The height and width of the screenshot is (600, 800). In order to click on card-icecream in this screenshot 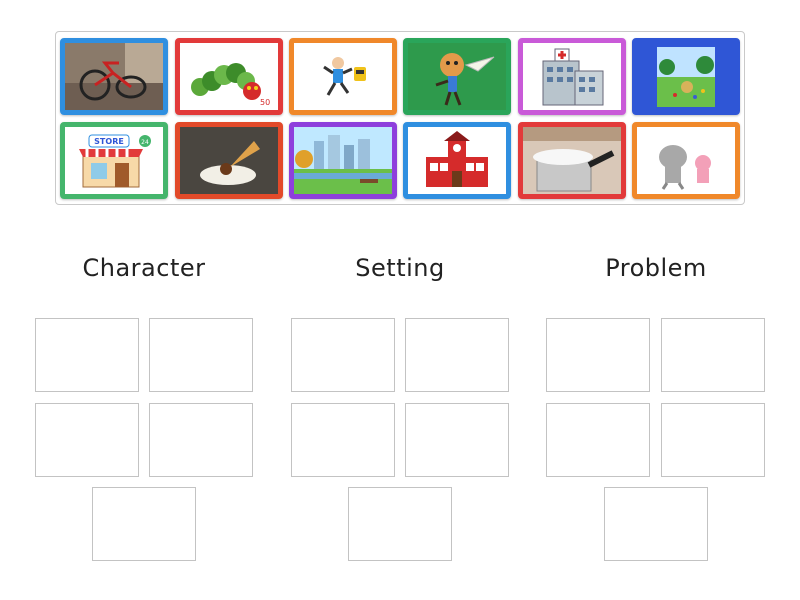, I will do `click(229, 160)`.